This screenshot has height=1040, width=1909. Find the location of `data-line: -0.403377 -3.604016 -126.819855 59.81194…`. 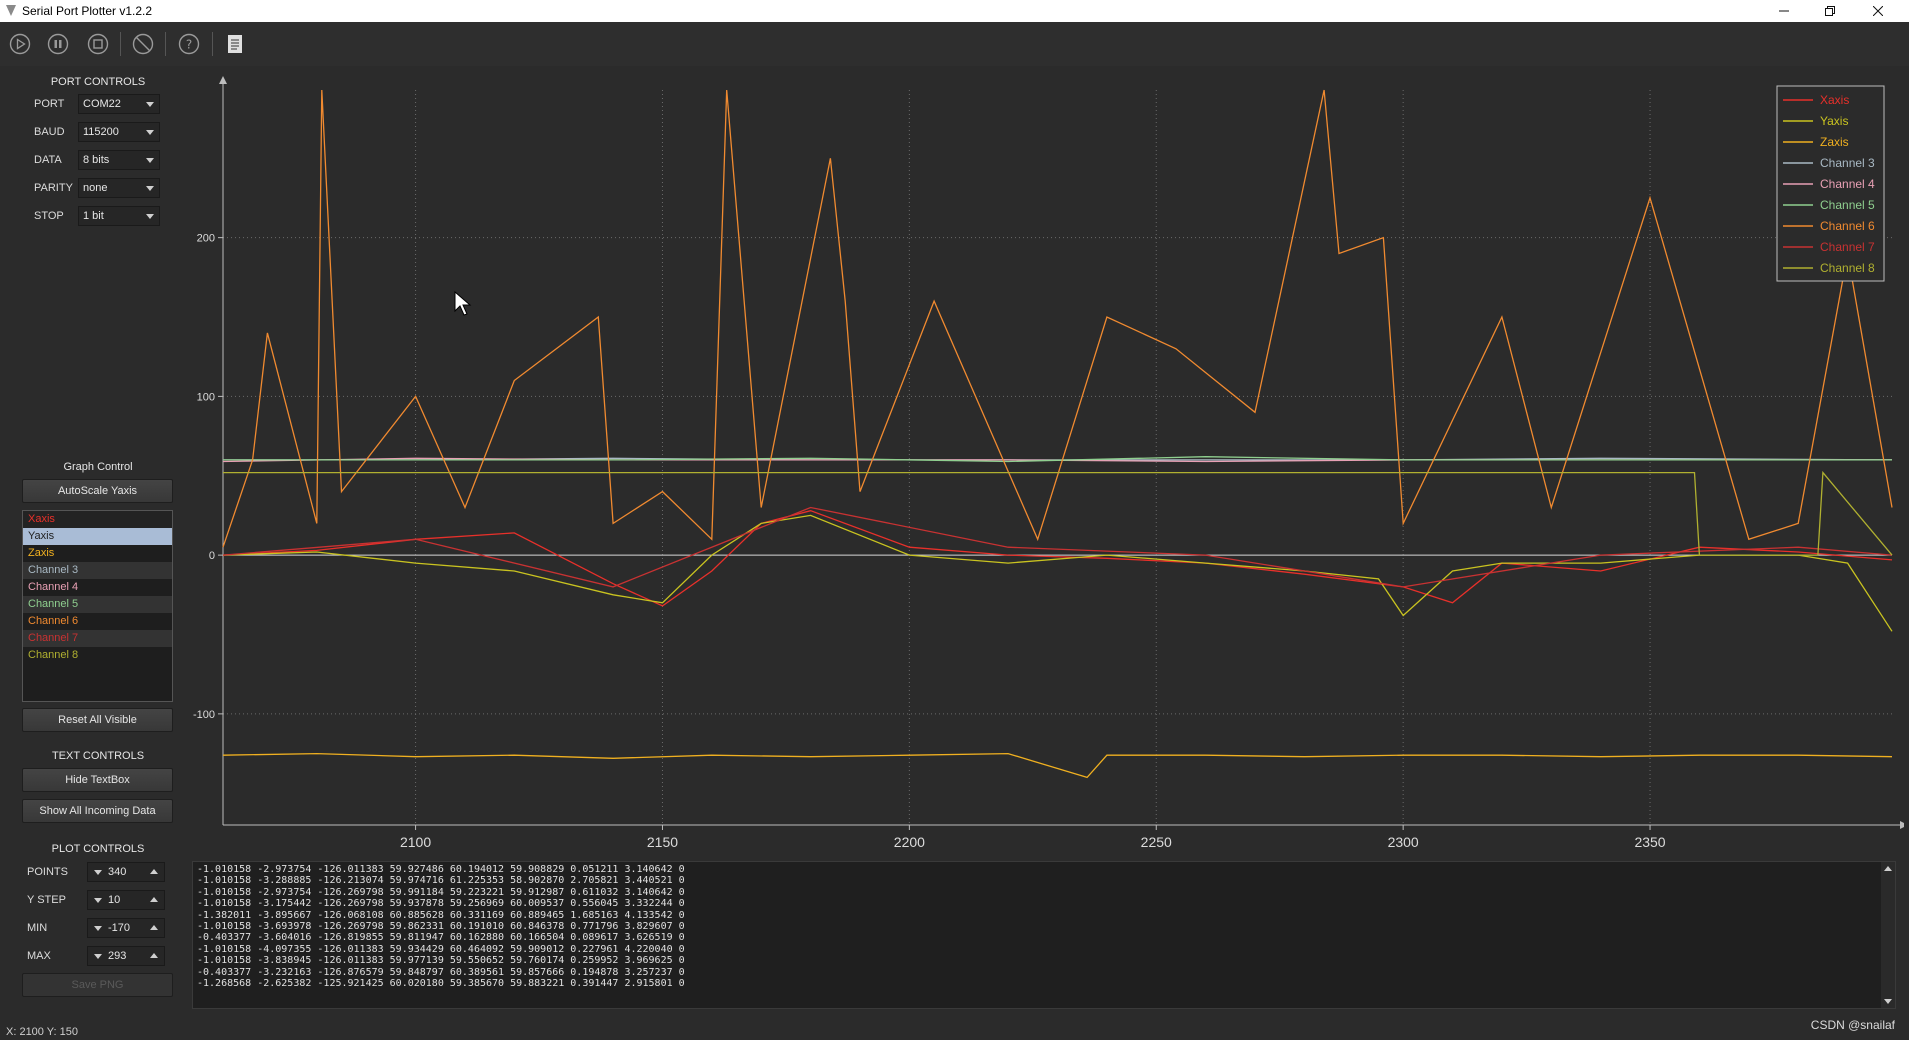

data-line: -0.403377 -3.604016 -126.819855 59.81194… is located at coordinates (441, 938).